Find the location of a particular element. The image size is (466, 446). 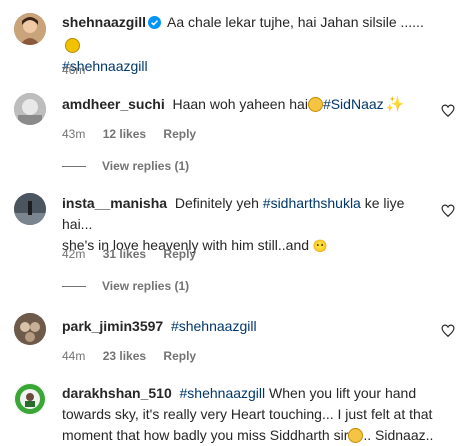

comment-text: park_jimin3597 #shehnaazgill is located at coordinates (249, 326).